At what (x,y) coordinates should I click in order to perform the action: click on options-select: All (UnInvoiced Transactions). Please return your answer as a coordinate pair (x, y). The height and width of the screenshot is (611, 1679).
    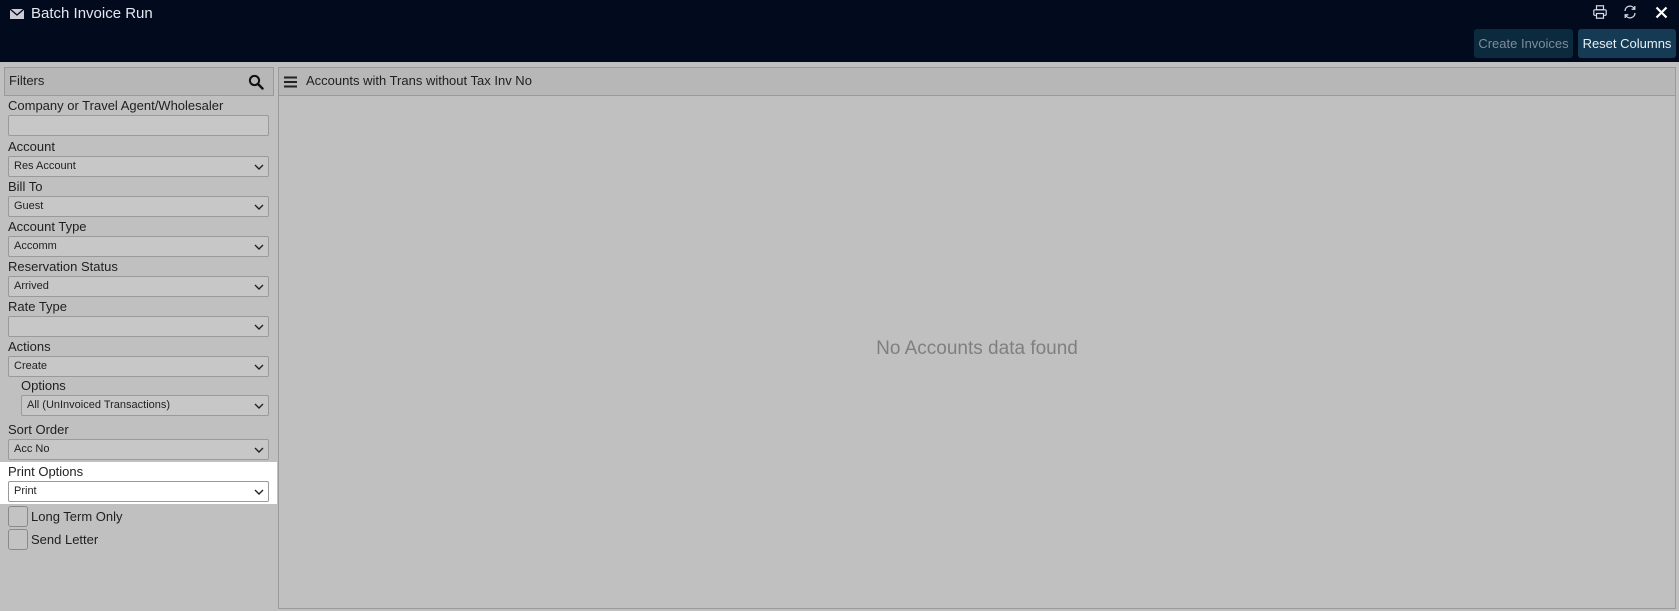
    Looking at the image, I should click on (145, 405).